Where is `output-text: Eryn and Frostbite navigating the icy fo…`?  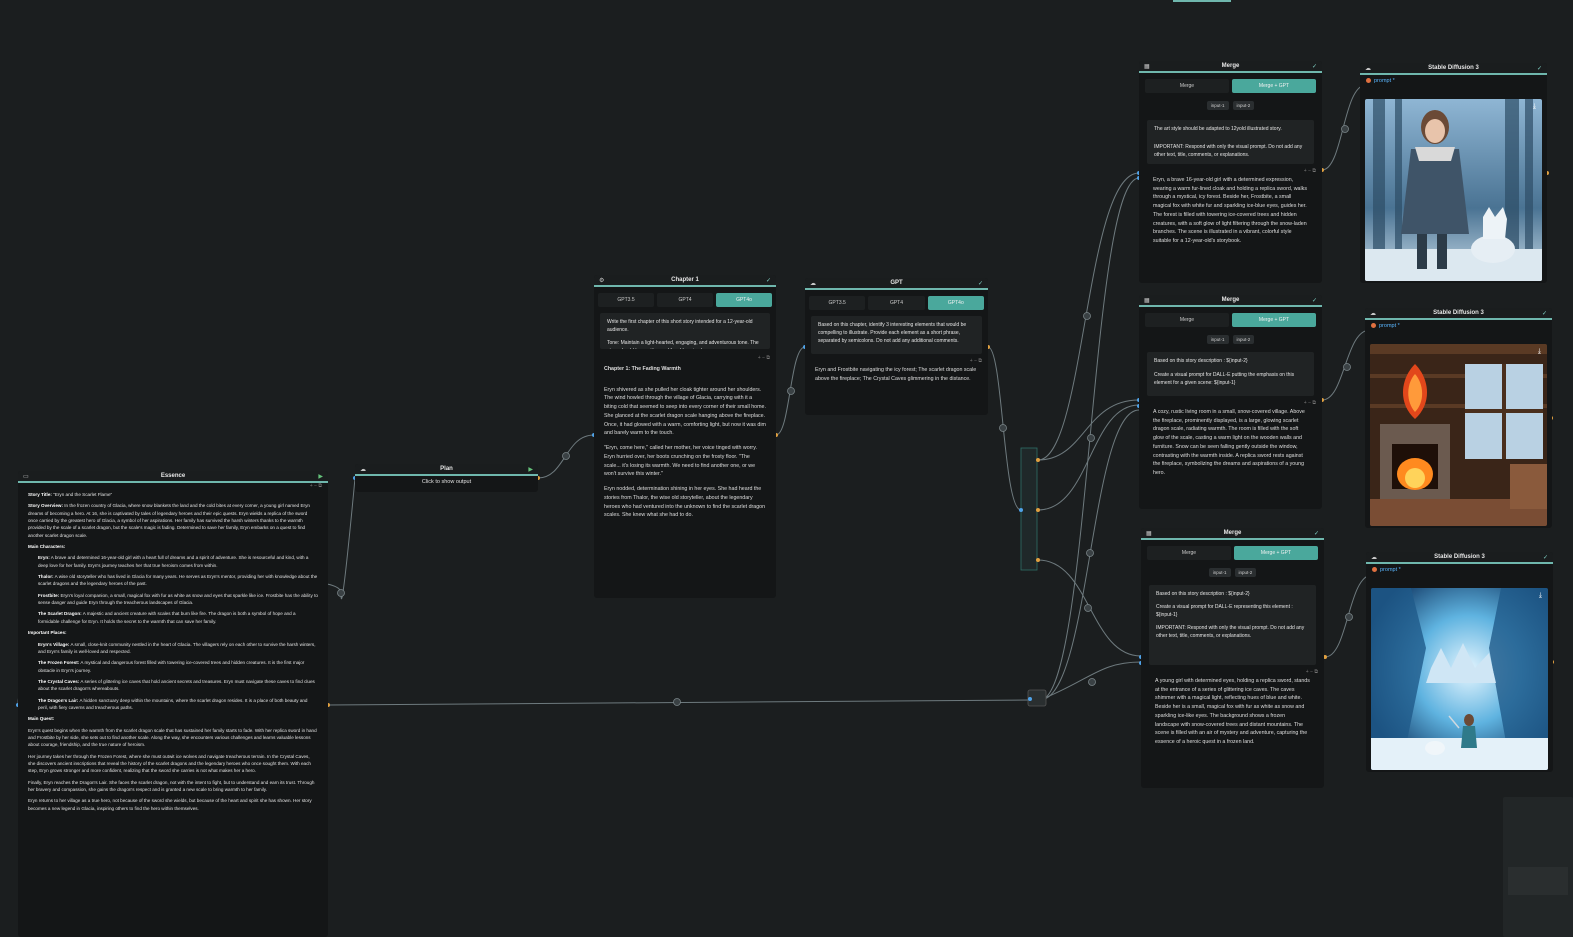
output-text: Eryn and Frostbite navigating the icy fo… is located at coordinates (896, 374).